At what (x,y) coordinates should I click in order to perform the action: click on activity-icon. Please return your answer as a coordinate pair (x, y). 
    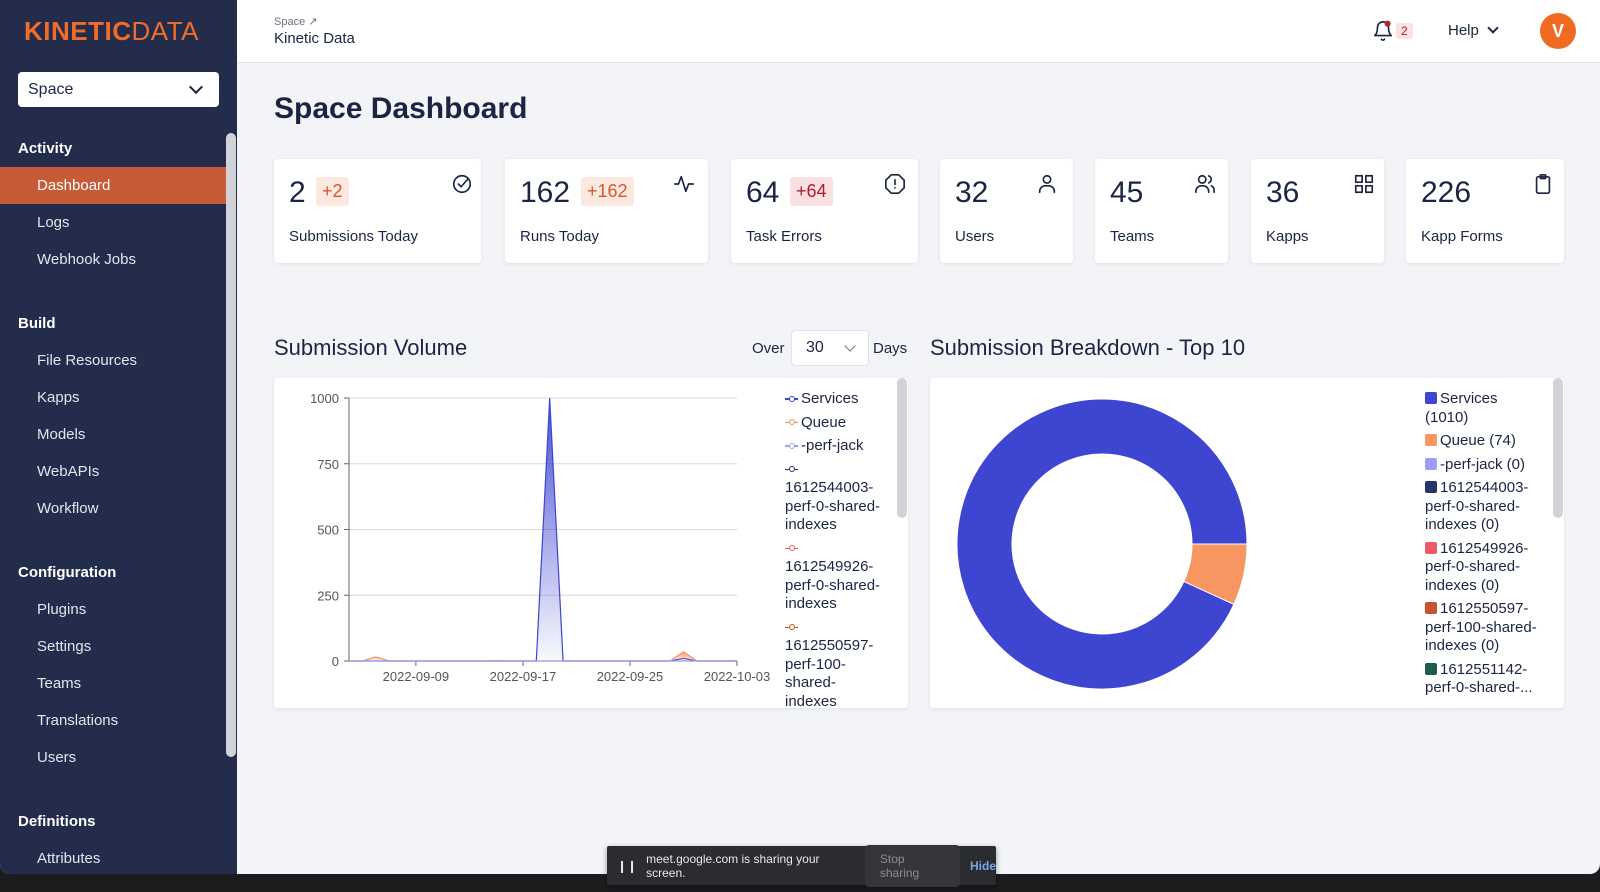
    Looking at the image, I should click on (684, 184).